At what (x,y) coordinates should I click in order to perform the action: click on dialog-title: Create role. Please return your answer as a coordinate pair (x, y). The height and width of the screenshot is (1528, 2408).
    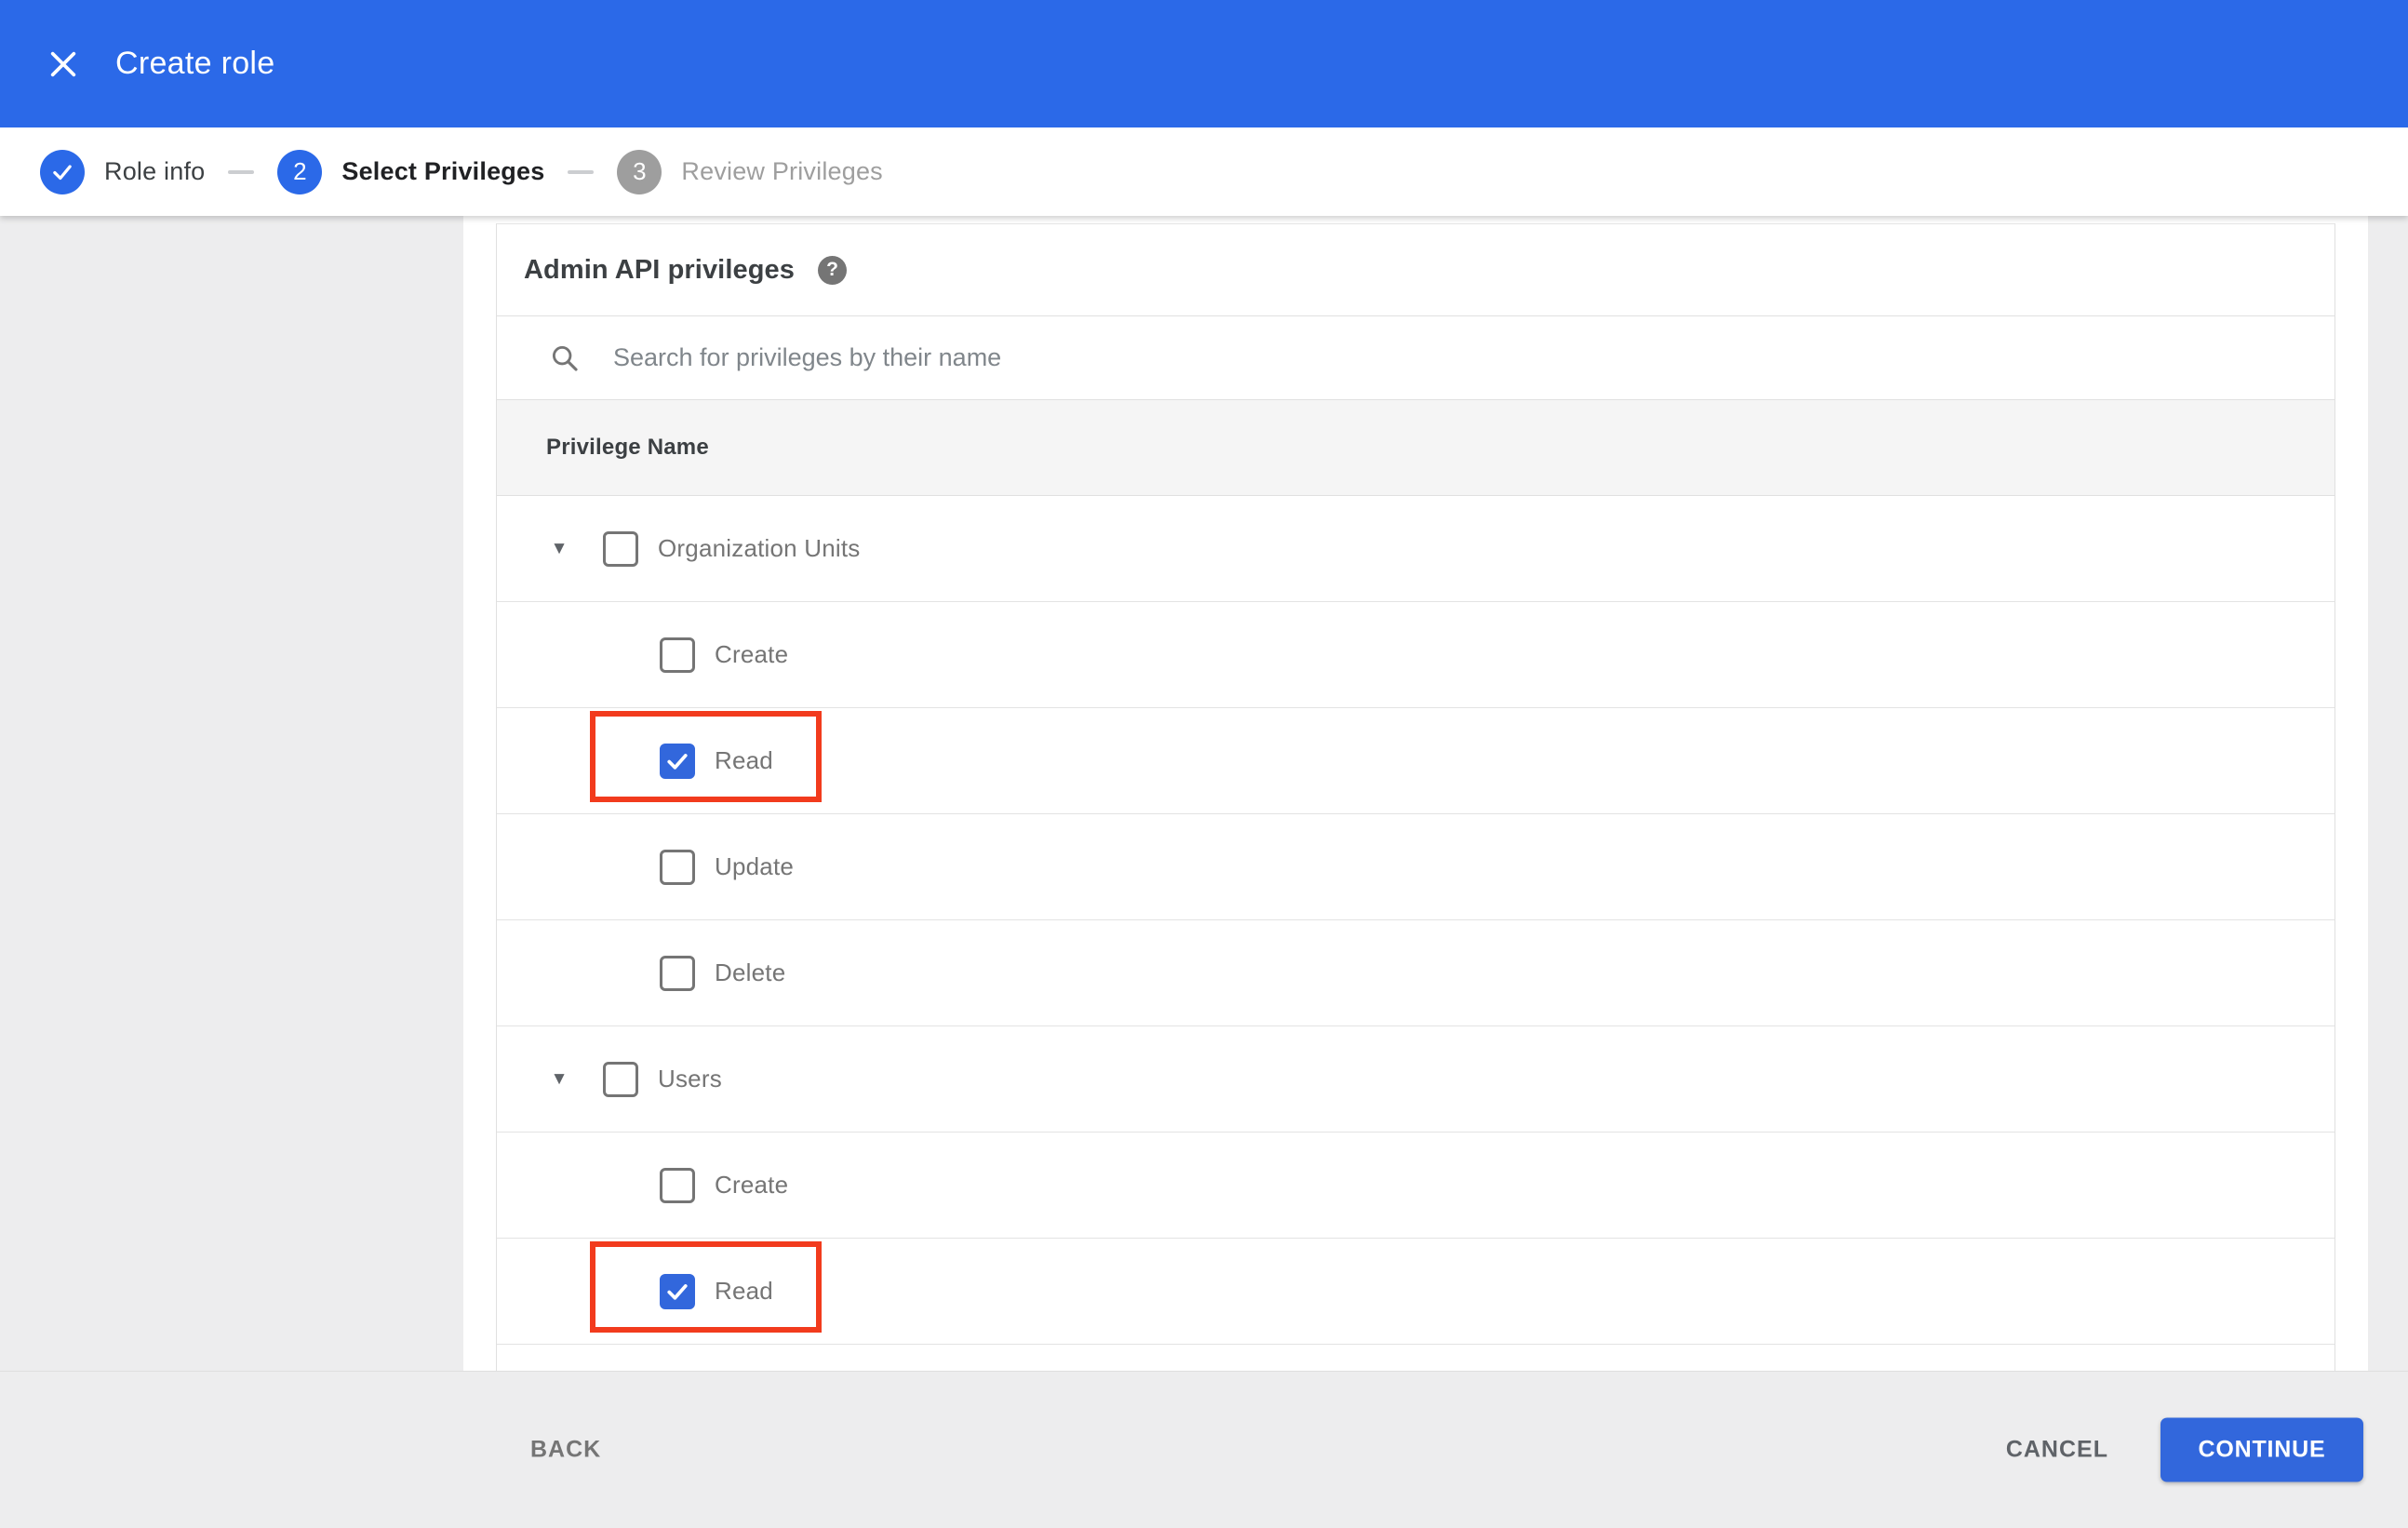
    Looking at the image, I should click on (195, 63).